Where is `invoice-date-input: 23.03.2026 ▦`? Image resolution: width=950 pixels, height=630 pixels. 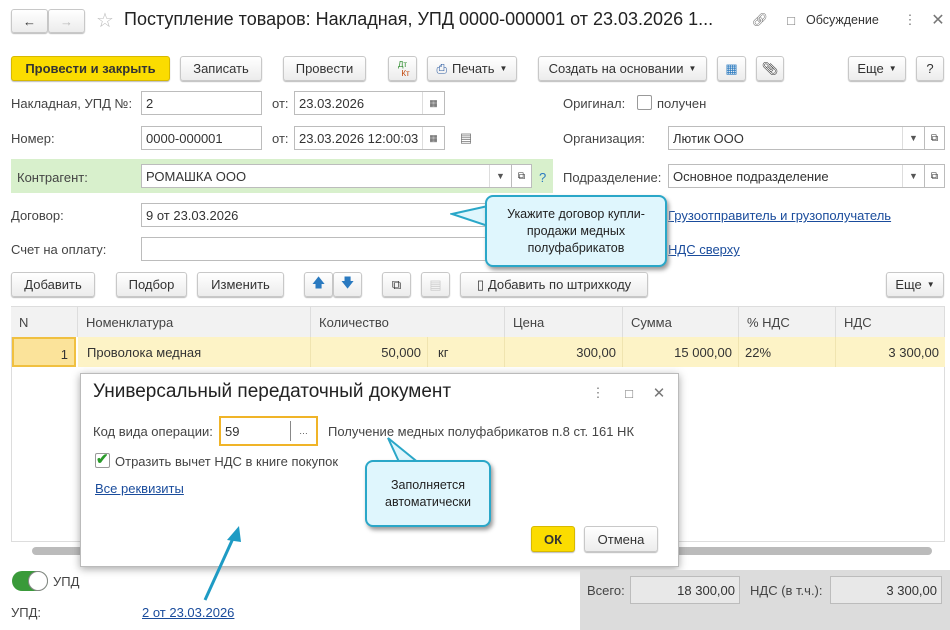
invoice-date-input: 23.03.2026 ▦ is located at coordinates (369, 103).